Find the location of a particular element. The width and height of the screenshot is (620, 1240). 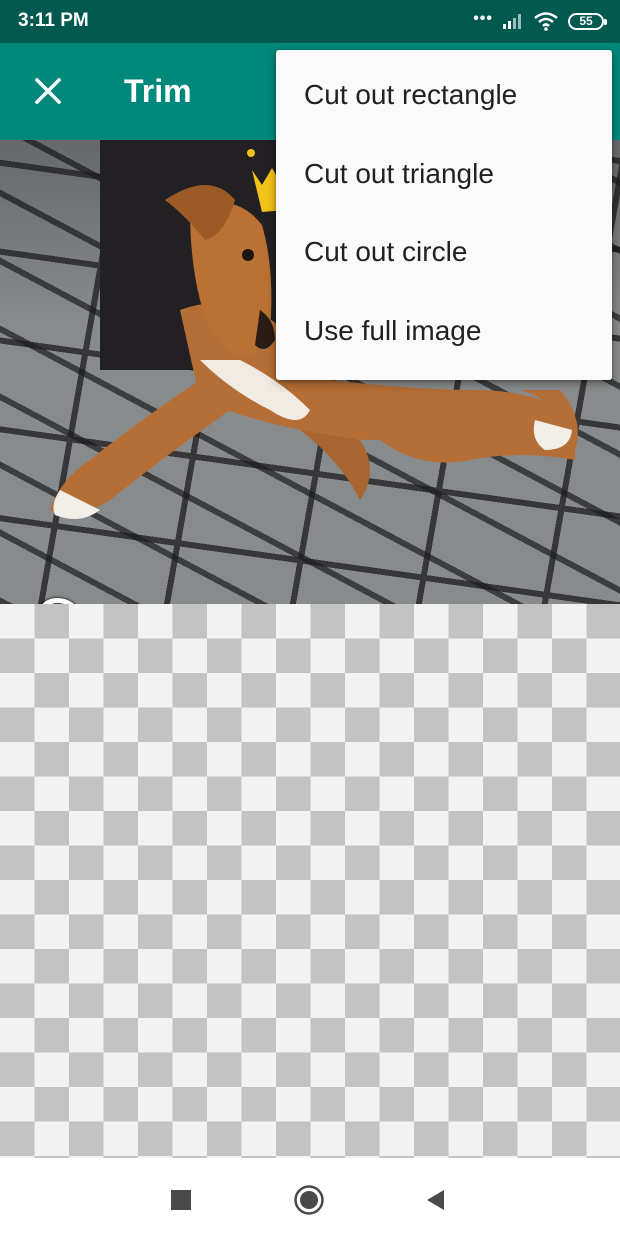

more-notifications-icon: ••• is located at coordinates (483, 18).